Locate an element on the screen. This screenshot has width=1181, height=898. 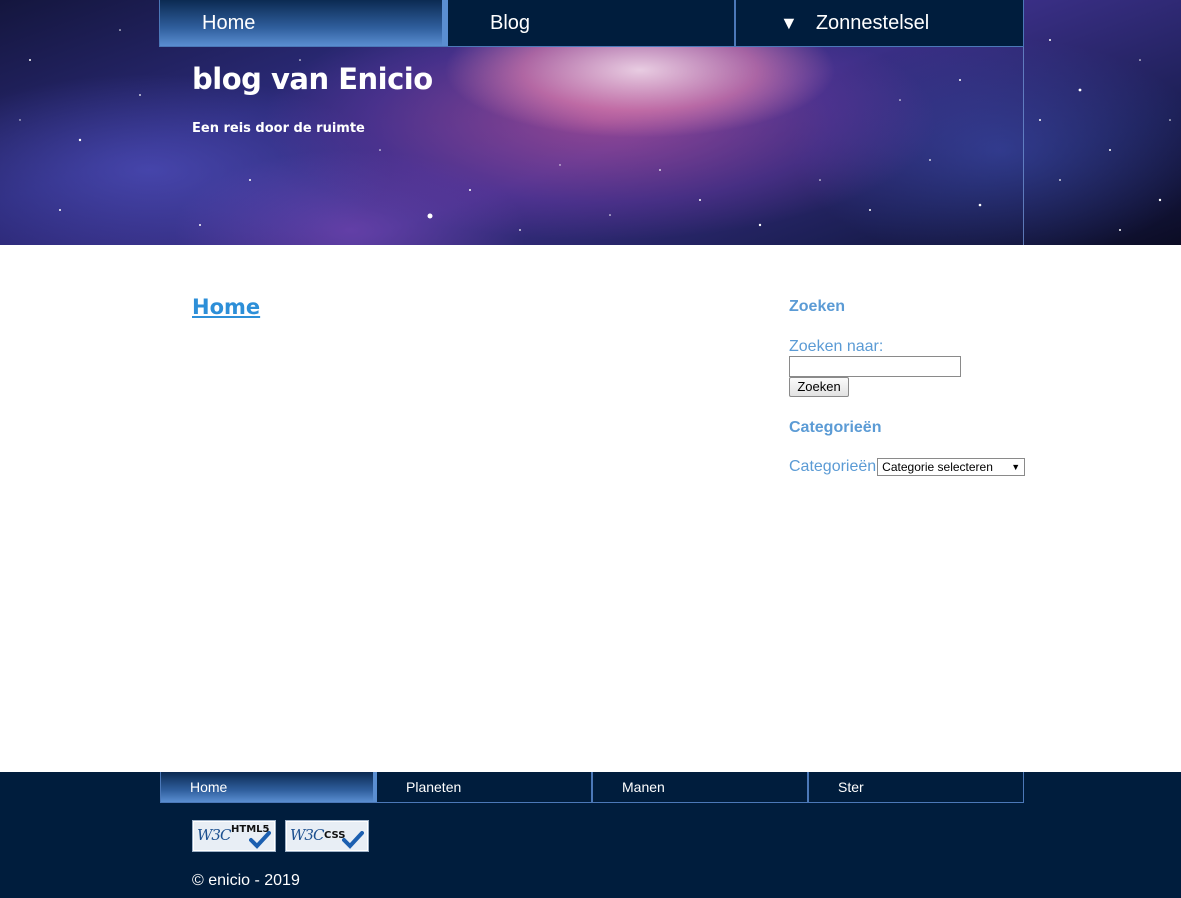
search-button: Zoeken is located at coordinates (819, 387).